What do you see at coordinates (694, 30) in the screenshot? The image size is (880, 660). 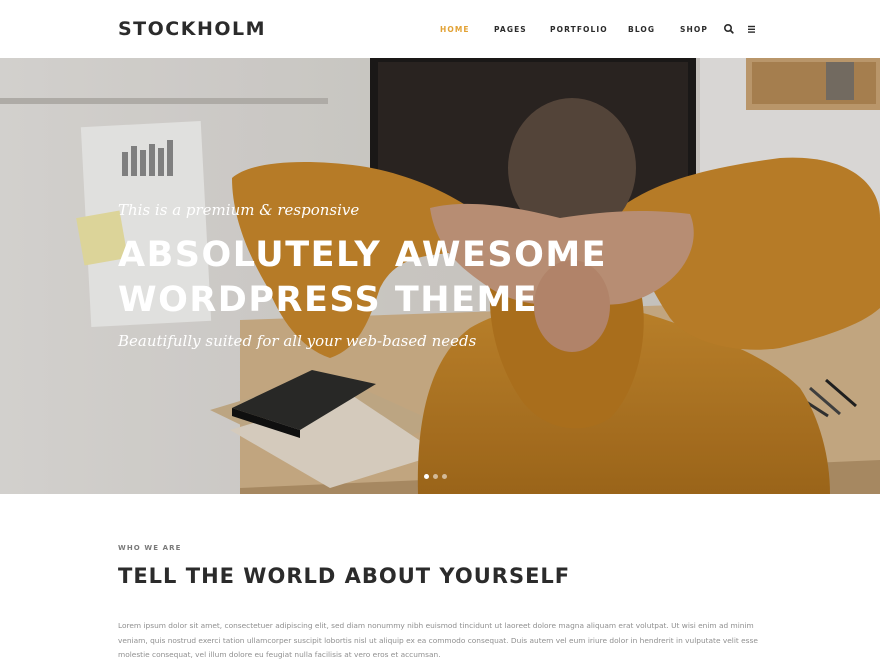 I see `nav-item-shop: SHOP` at bounding box center [694, 30].